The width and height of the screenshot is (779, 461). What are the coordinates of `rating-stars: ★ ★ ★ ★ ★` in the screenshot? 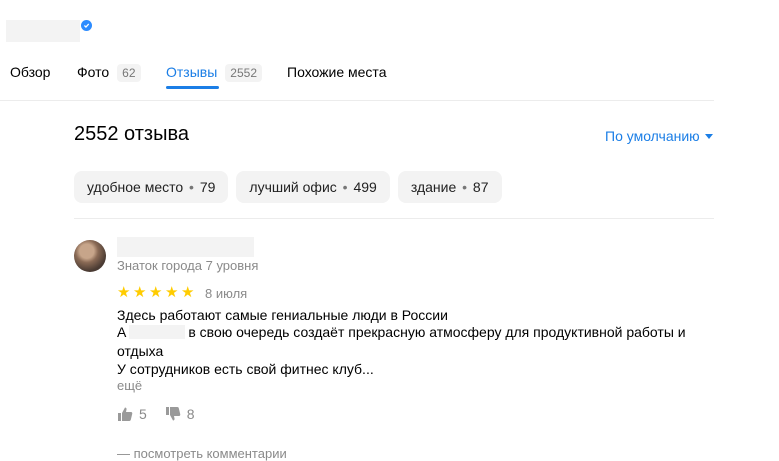 It's located at (156, 292).